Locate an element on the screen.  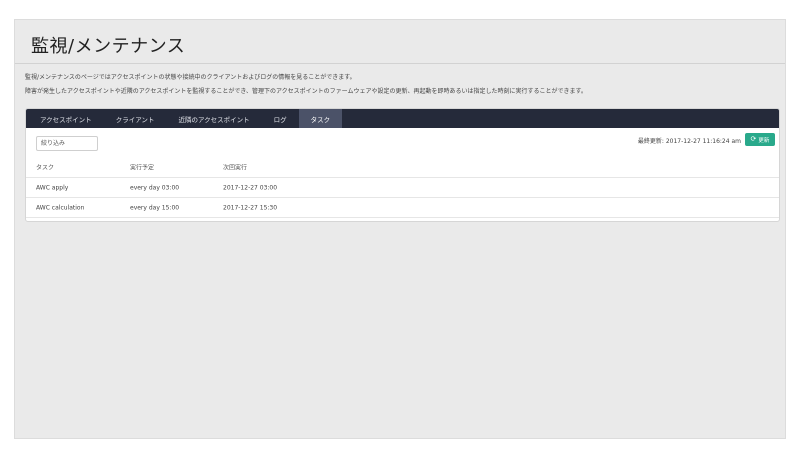
tab-tasks: タスク is located at coordinates (320, 118).